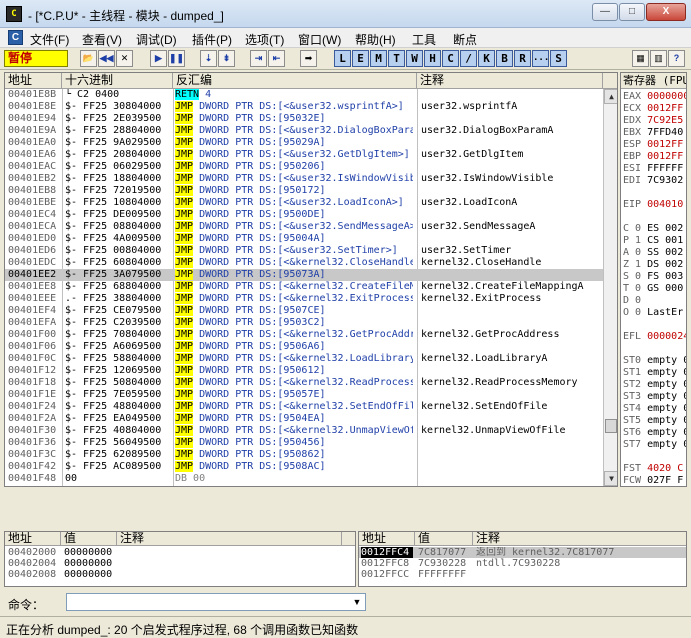 The height and width of the screenshot is (638, 691). What do you see at coordinates (522, 563) in the screenshot?
I see `stack-row: 0012FFC8 7C930228 ntdll.7C930228` at bounding box center [522, 563].